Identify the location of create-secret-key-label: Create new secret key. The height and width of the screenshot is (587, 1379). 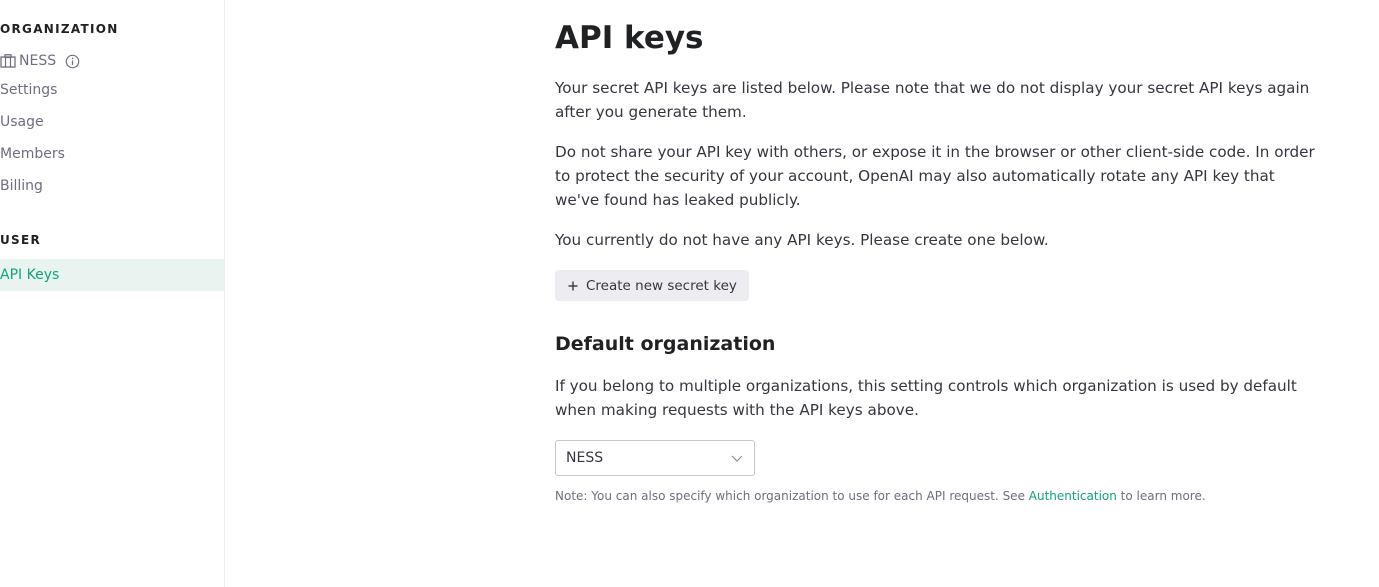
(661, 285).